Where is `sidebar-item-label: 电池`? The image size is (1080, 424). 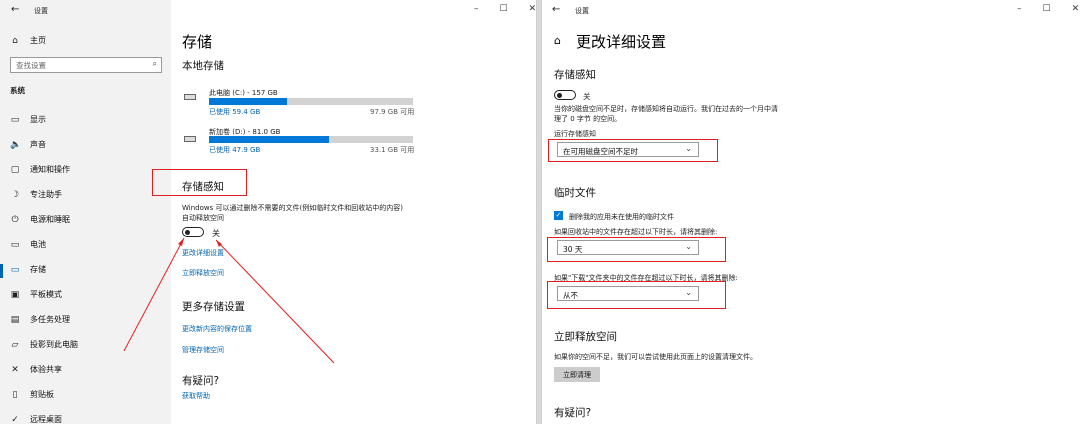
sidebar-item-label: 电池 is located at coordinates (38, 244).